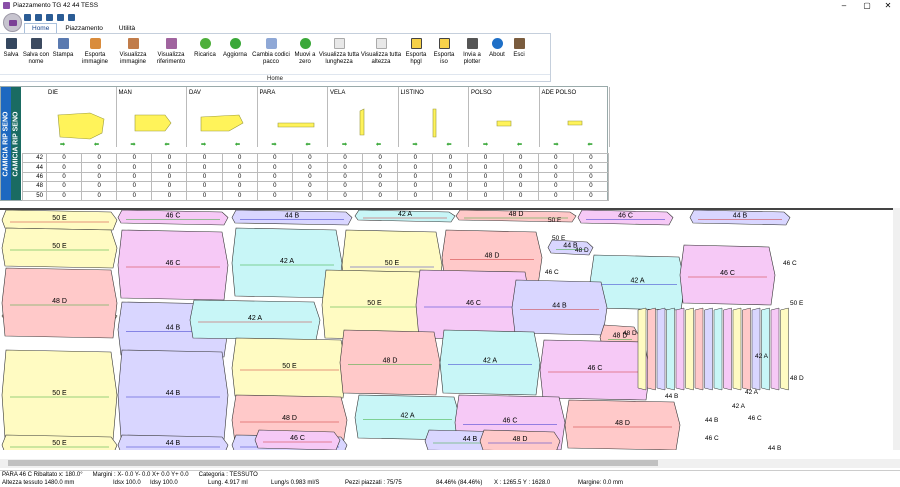 This screenshot has height=487, width=900. I want to click on piece-cell-ade-polso: ADE POLSO ➡ ⬅, so click(575, 117).